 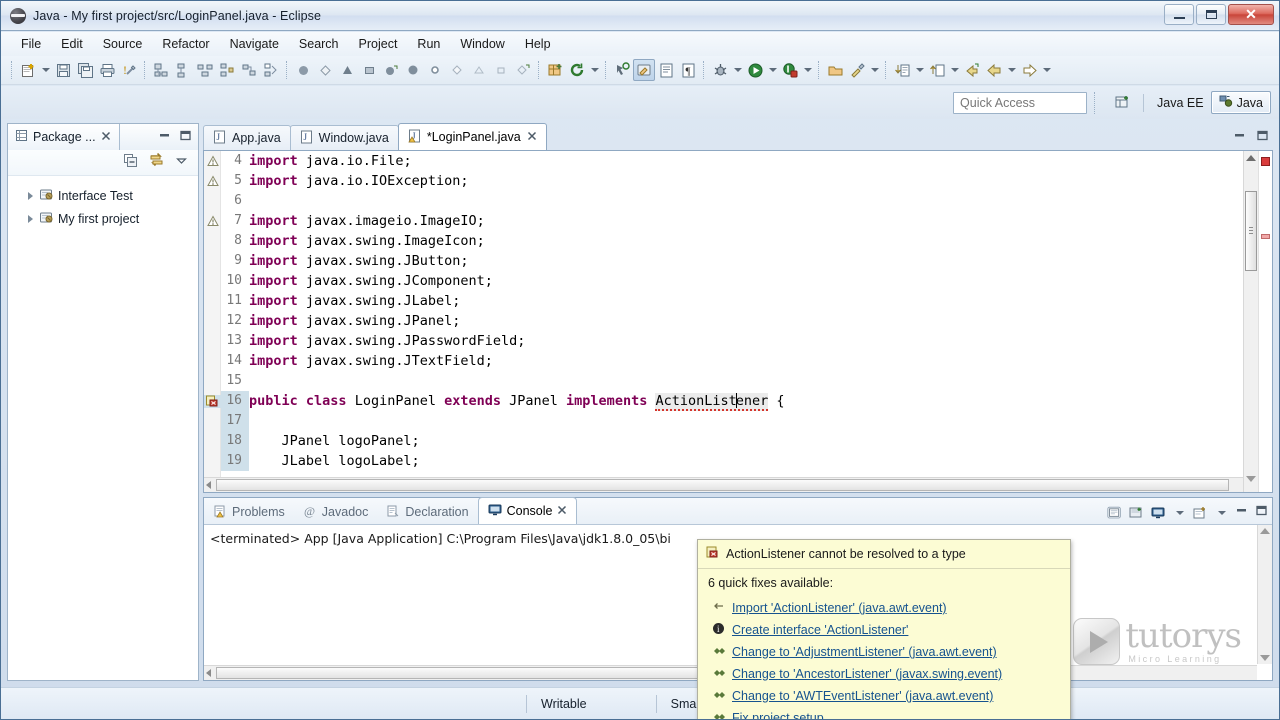 I want to click on tree-item-my-first-project: My first project, so click(x=103, y=218).